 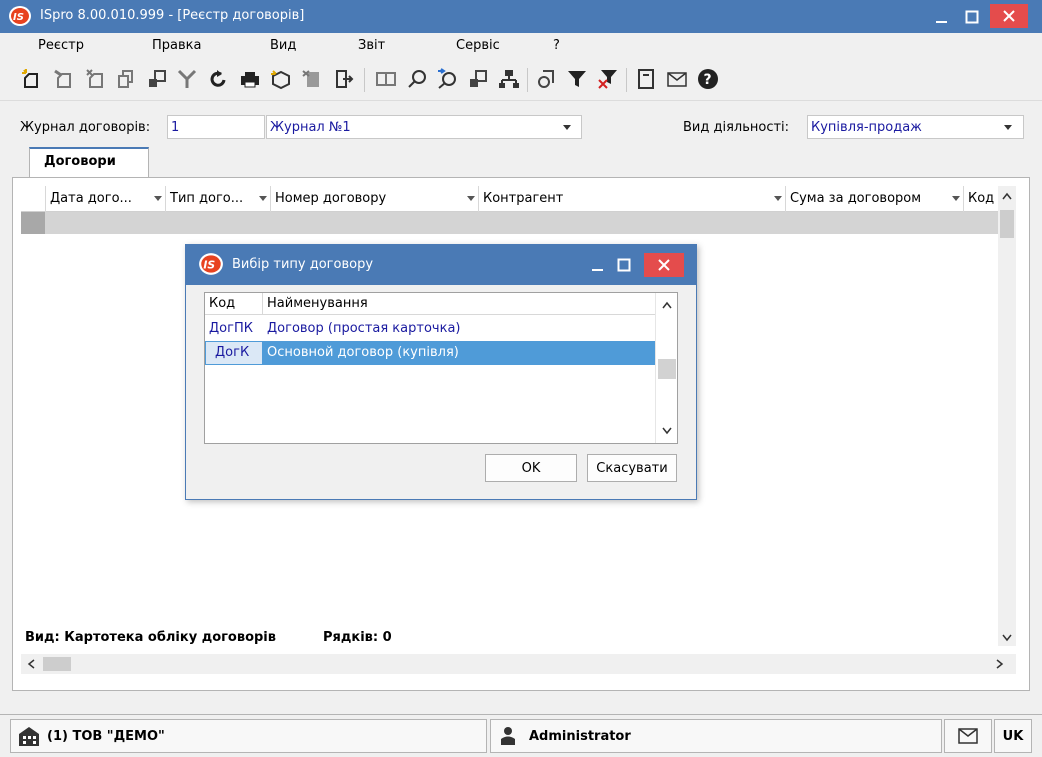 I want to click on find-next-icon, so click(x=447, y=78).